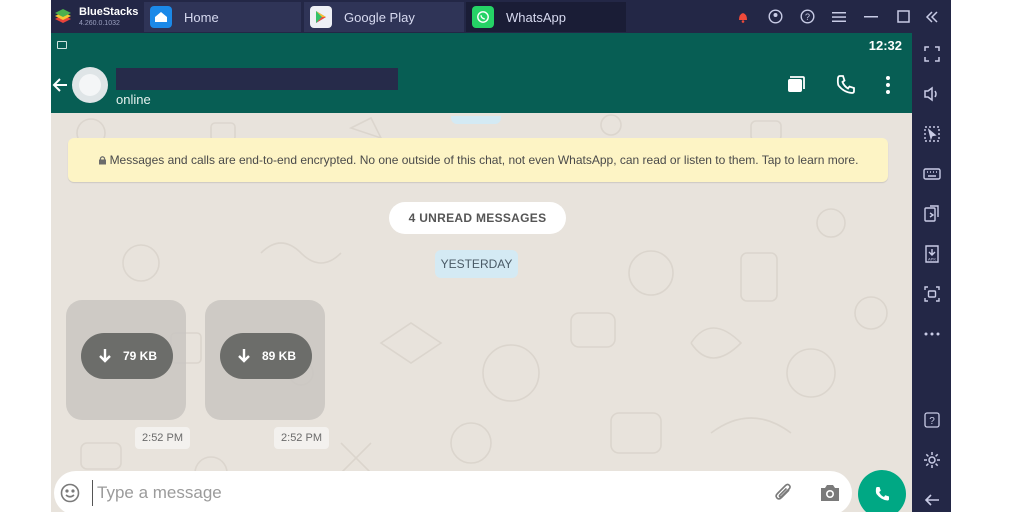  What do you see at coordinates (278, 356) in the screenshot?
I see `download-size: 89 KB` at bounding box center [278, 356].